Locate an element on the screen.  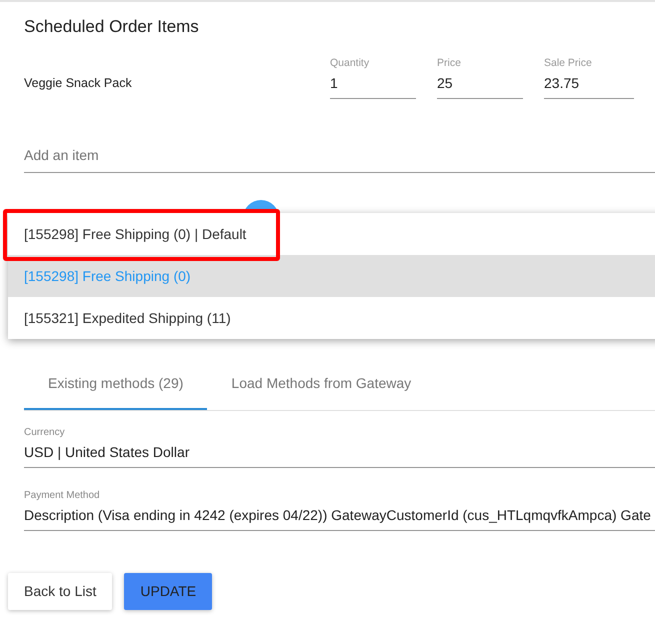
update-button: UPDATE is located at coordinates (168, 591).